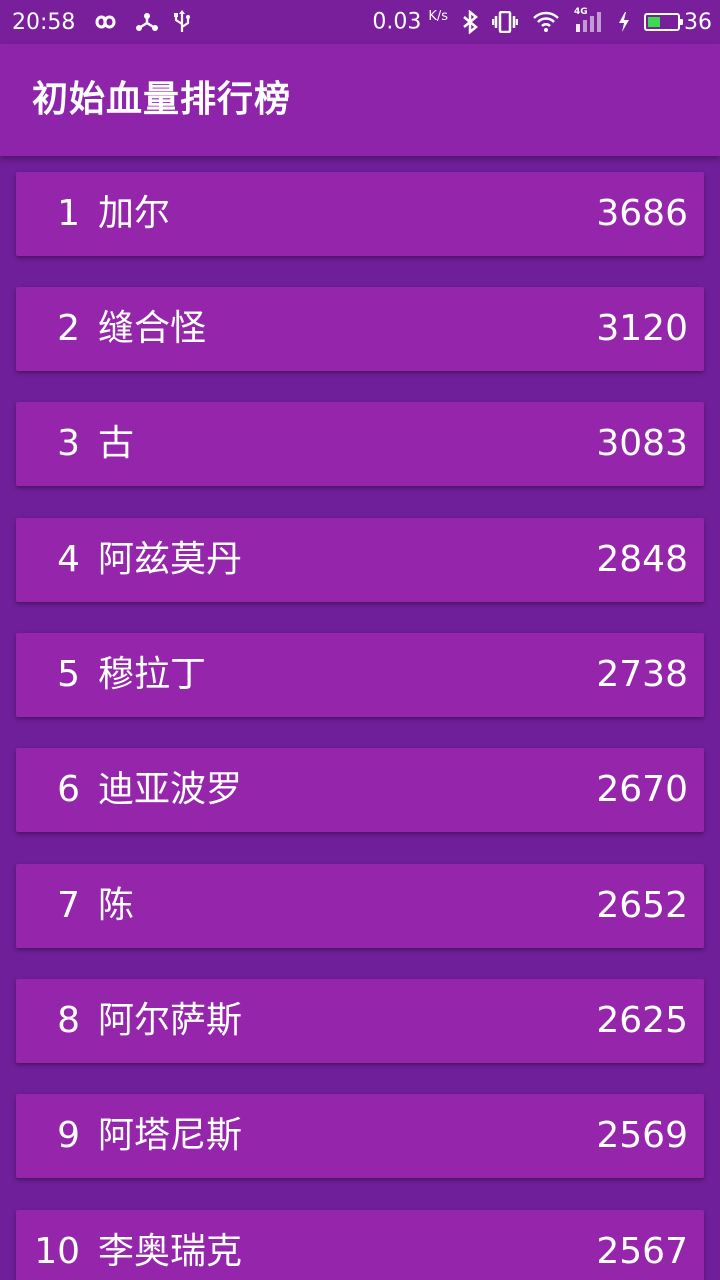 This screenshot has width=720, height=1280. What do you see at coordinates (360, 906) in the screenshot?
I see `list-item: 7 陈 2652` at bounding box center [360, 906].